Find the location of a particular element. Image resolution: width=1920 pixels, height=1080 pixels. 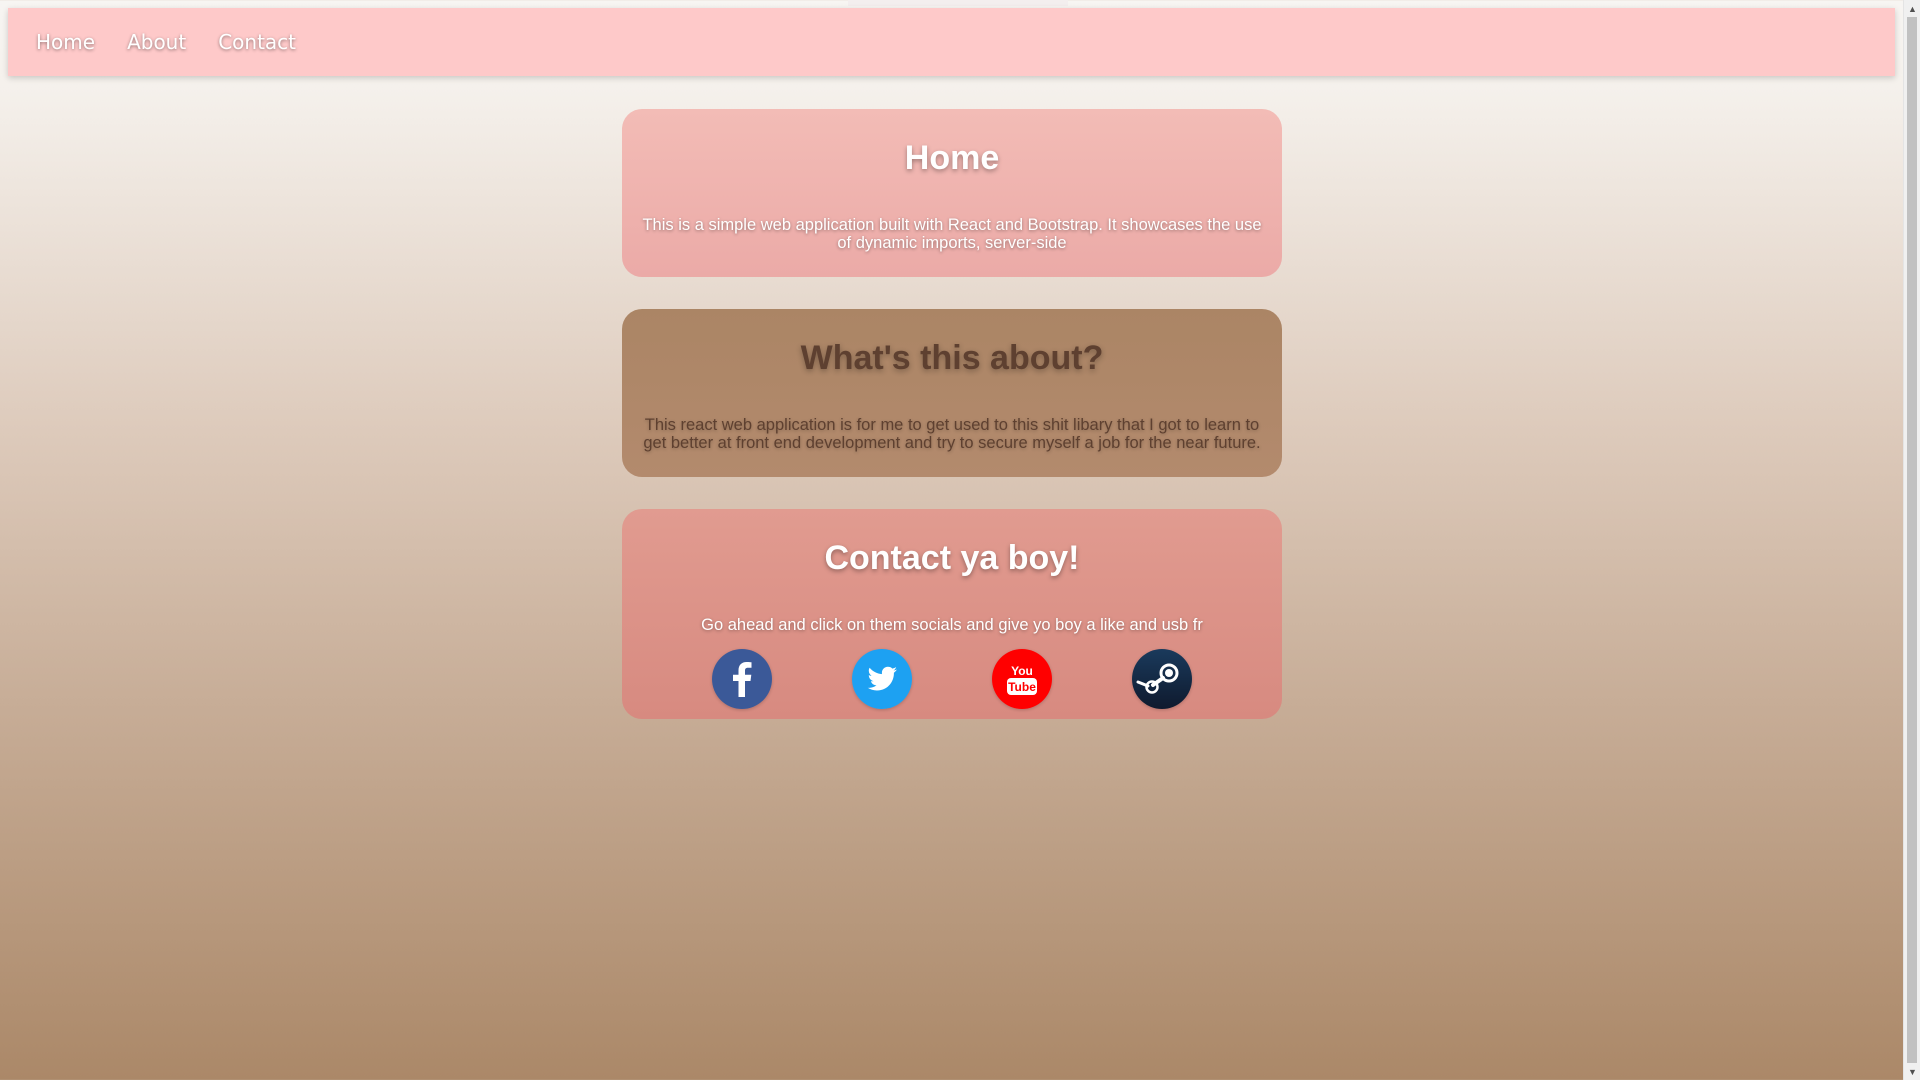

contact-title: Contact ya boy! is located at coordinates (952, 558).